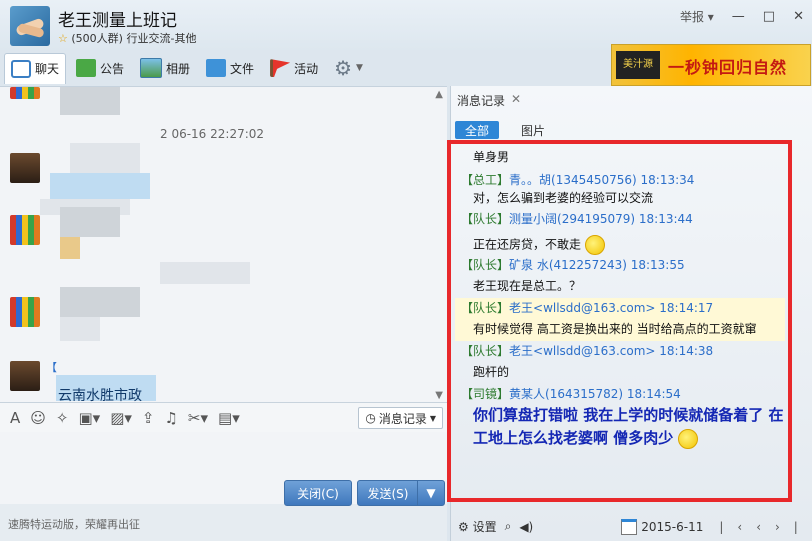  I want to click on page-navigation: |‹‹›|, so click(765, 527).